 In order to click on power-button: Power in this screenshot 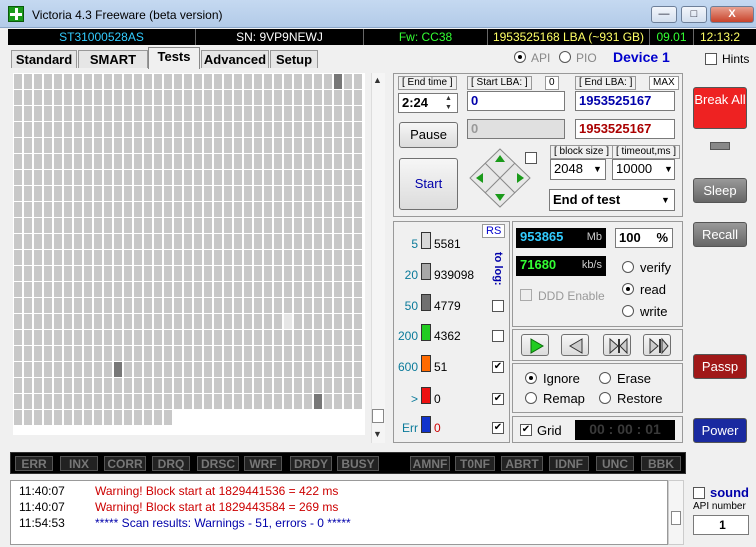, I will do `click(720, 430)`.